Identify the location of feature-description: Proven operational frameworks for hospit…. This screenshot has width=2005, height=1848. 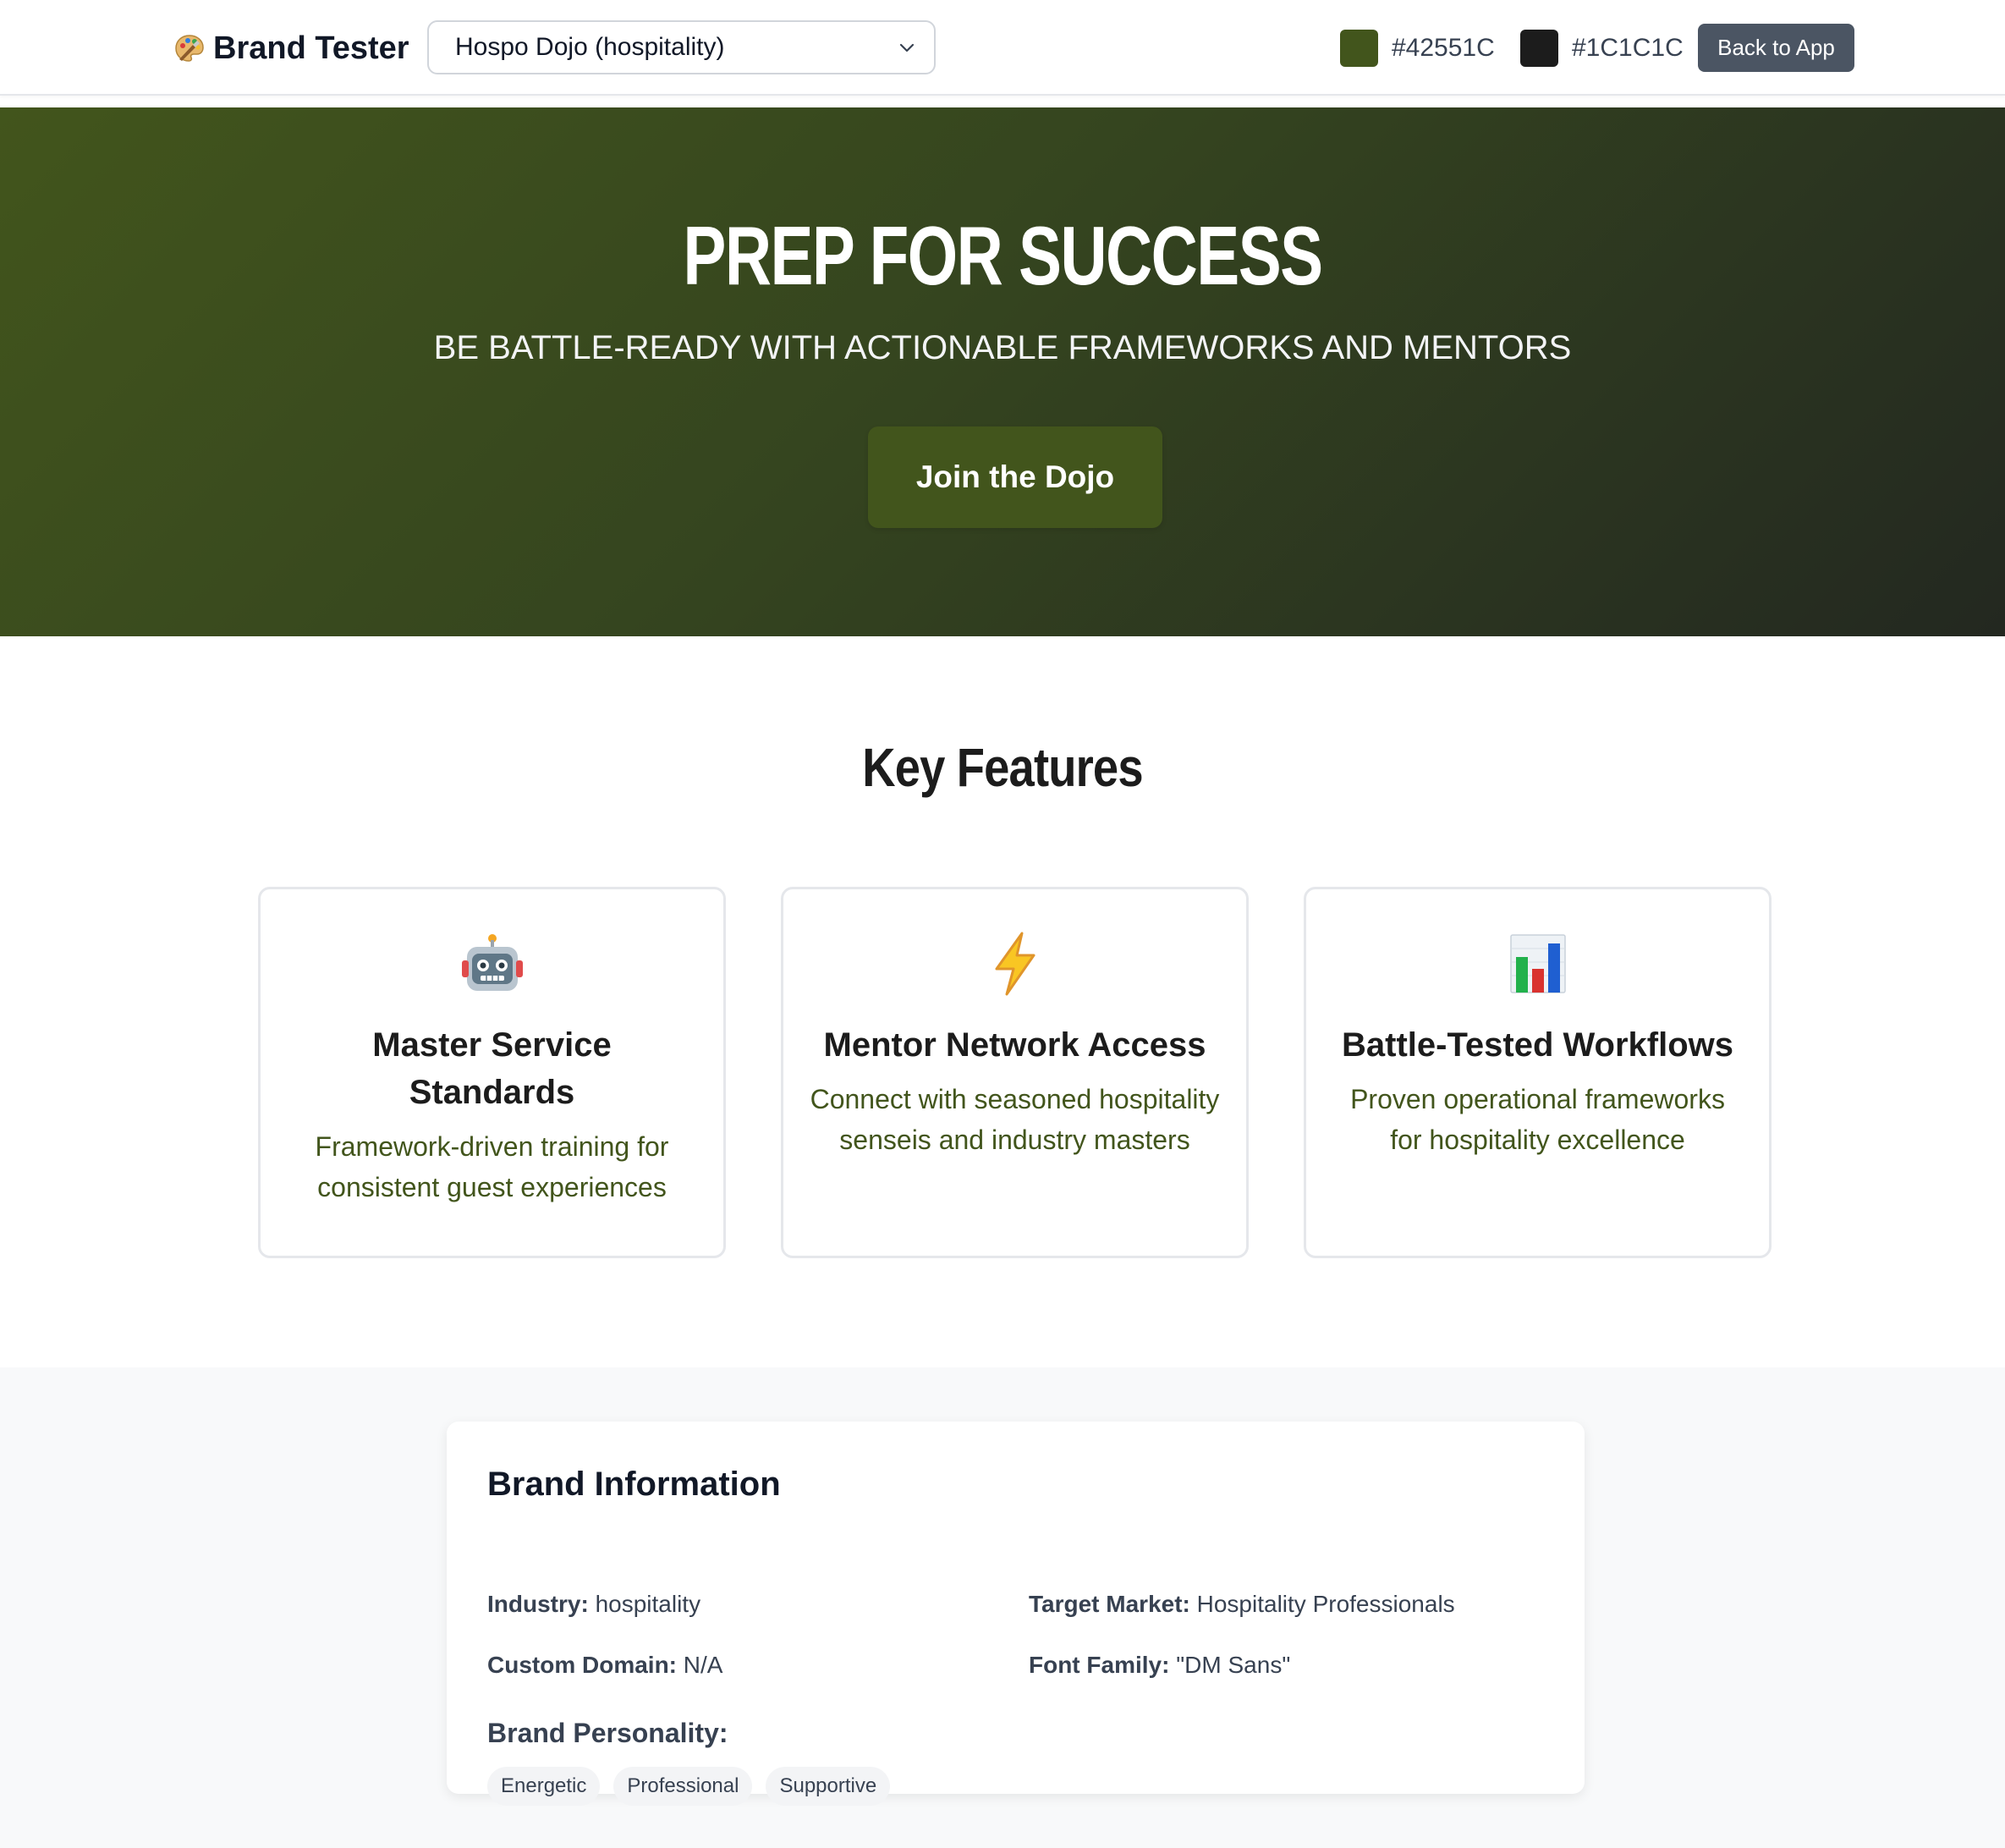
(1538, 1119).